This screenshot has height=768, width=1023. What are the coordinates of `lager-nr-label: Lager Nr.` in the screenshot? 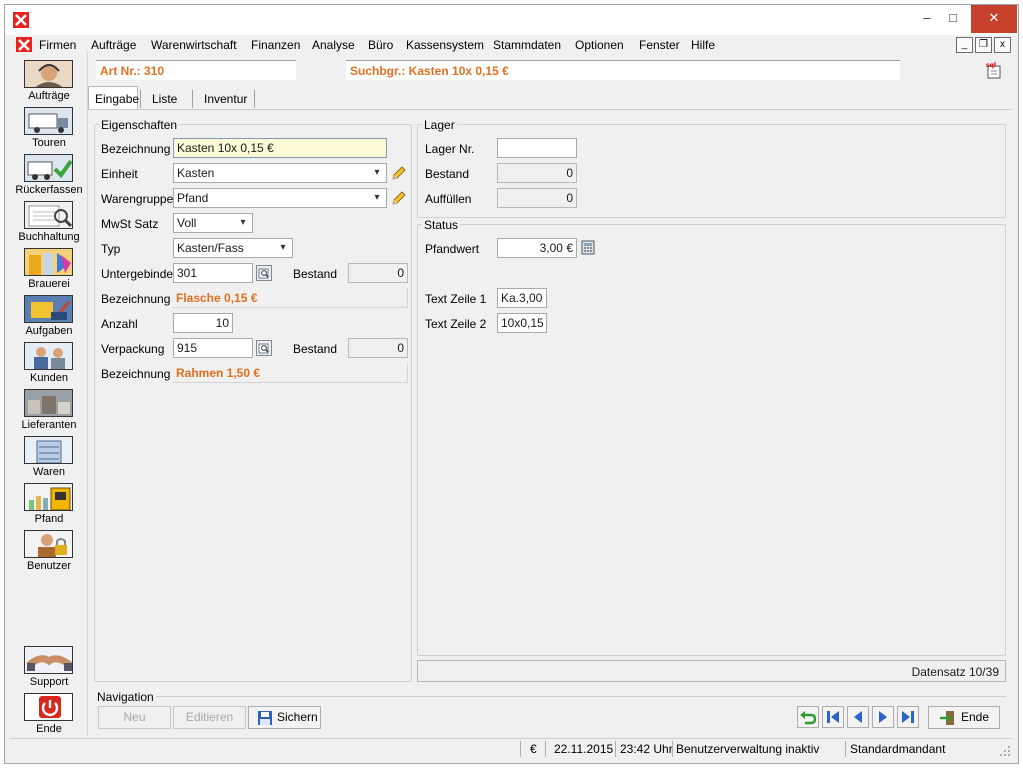 It's located at (450, 149).